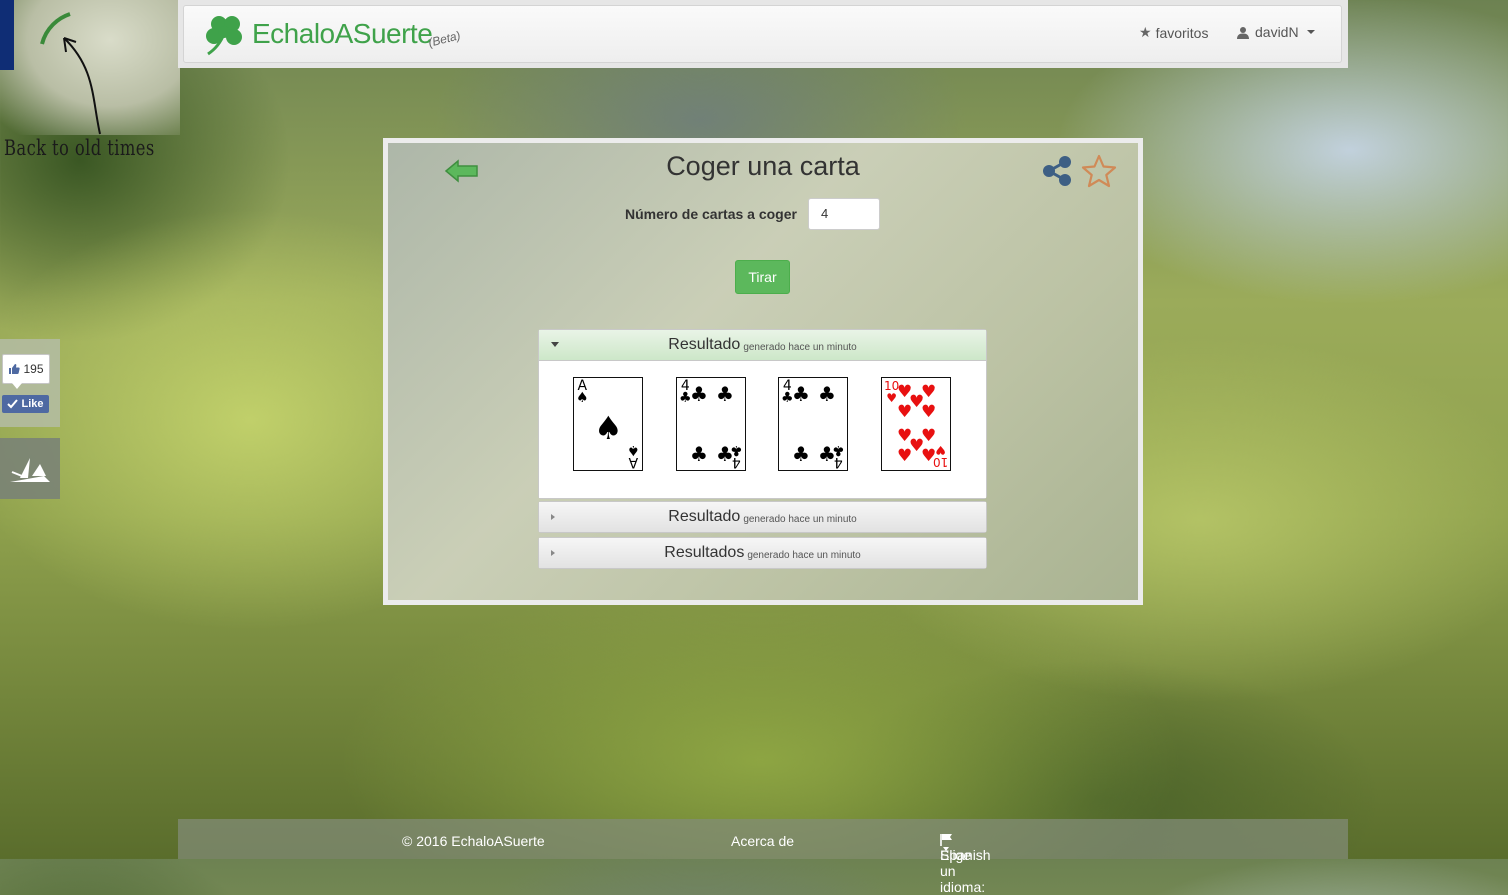  I want to click on back-to-old-times-link: Back to old times, so click(79, 148).